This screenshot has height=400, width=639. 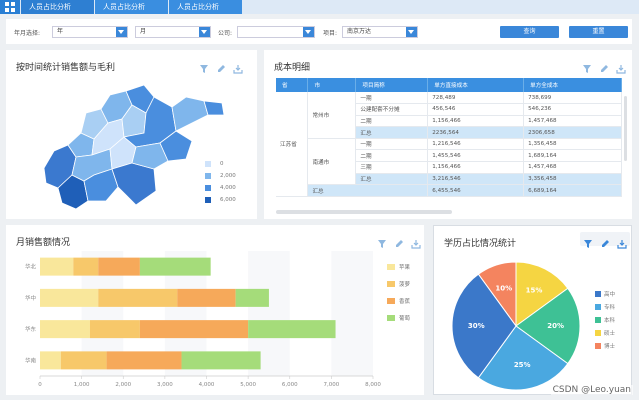 I want to click on cell-full-cost: 1,689,164, so click(x=572, y=156).